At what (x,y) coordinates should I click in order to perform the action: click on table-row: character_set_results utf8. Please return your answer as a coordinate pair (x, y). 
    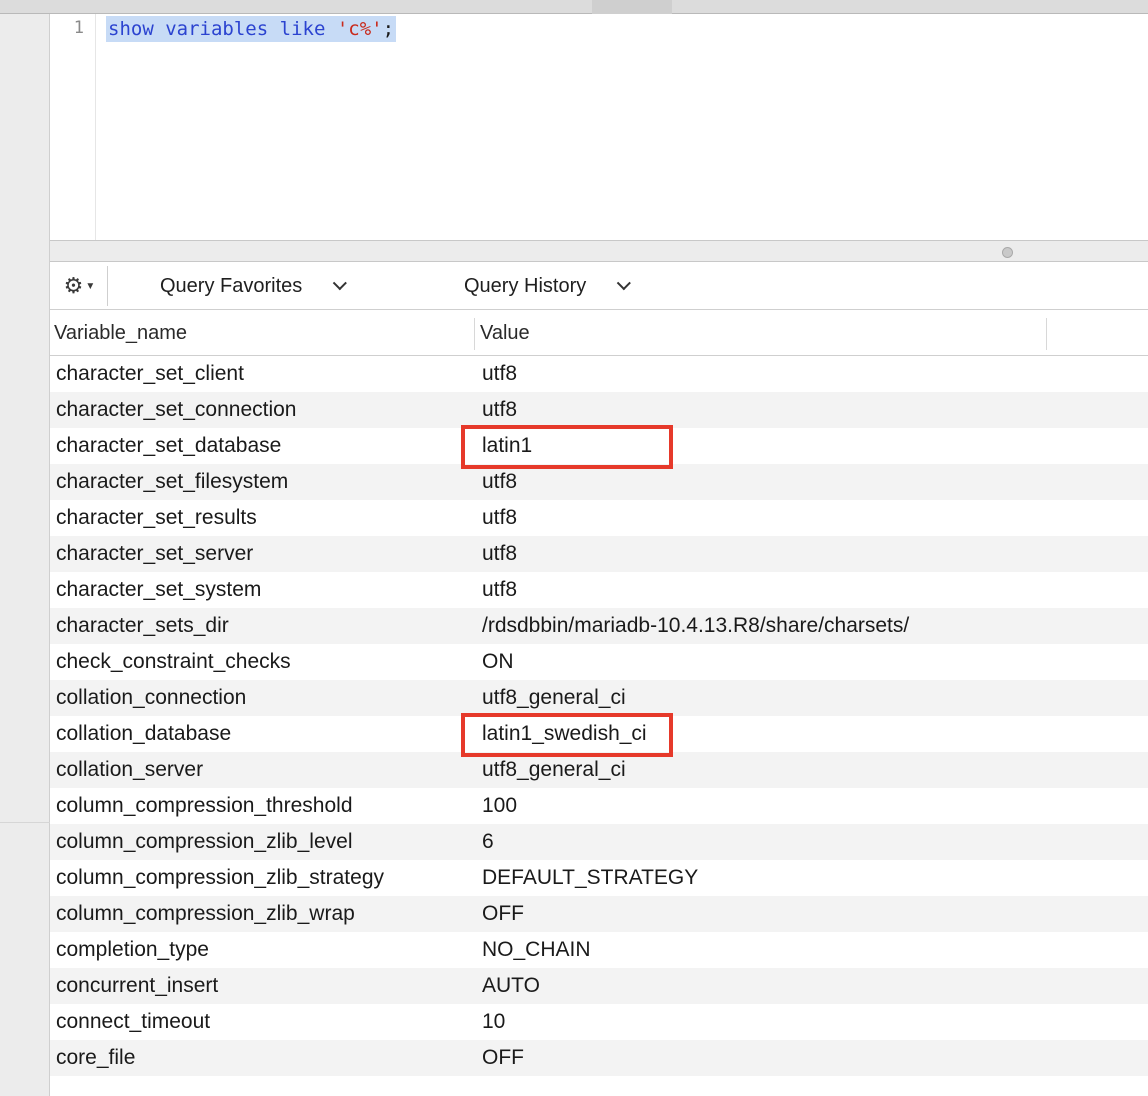
    Looking at the image, I should click on (599, 518).